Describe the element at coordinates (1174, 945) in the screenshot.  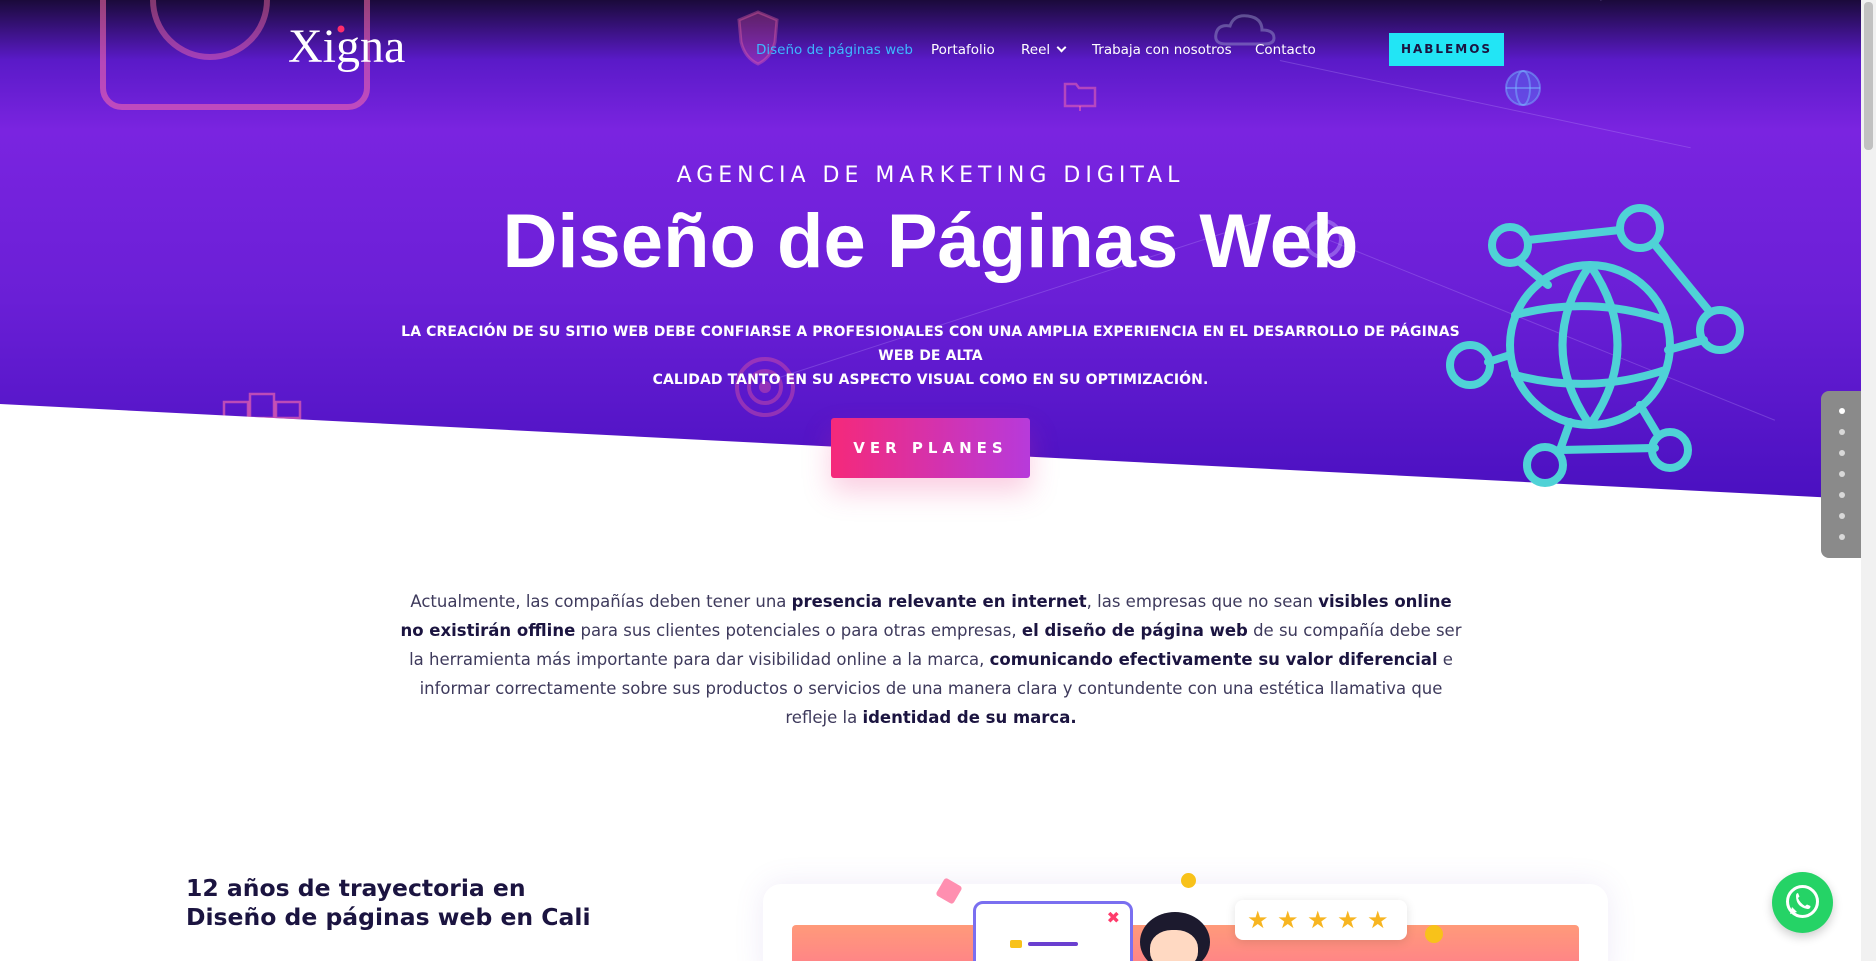
I see `avatar` at that location.